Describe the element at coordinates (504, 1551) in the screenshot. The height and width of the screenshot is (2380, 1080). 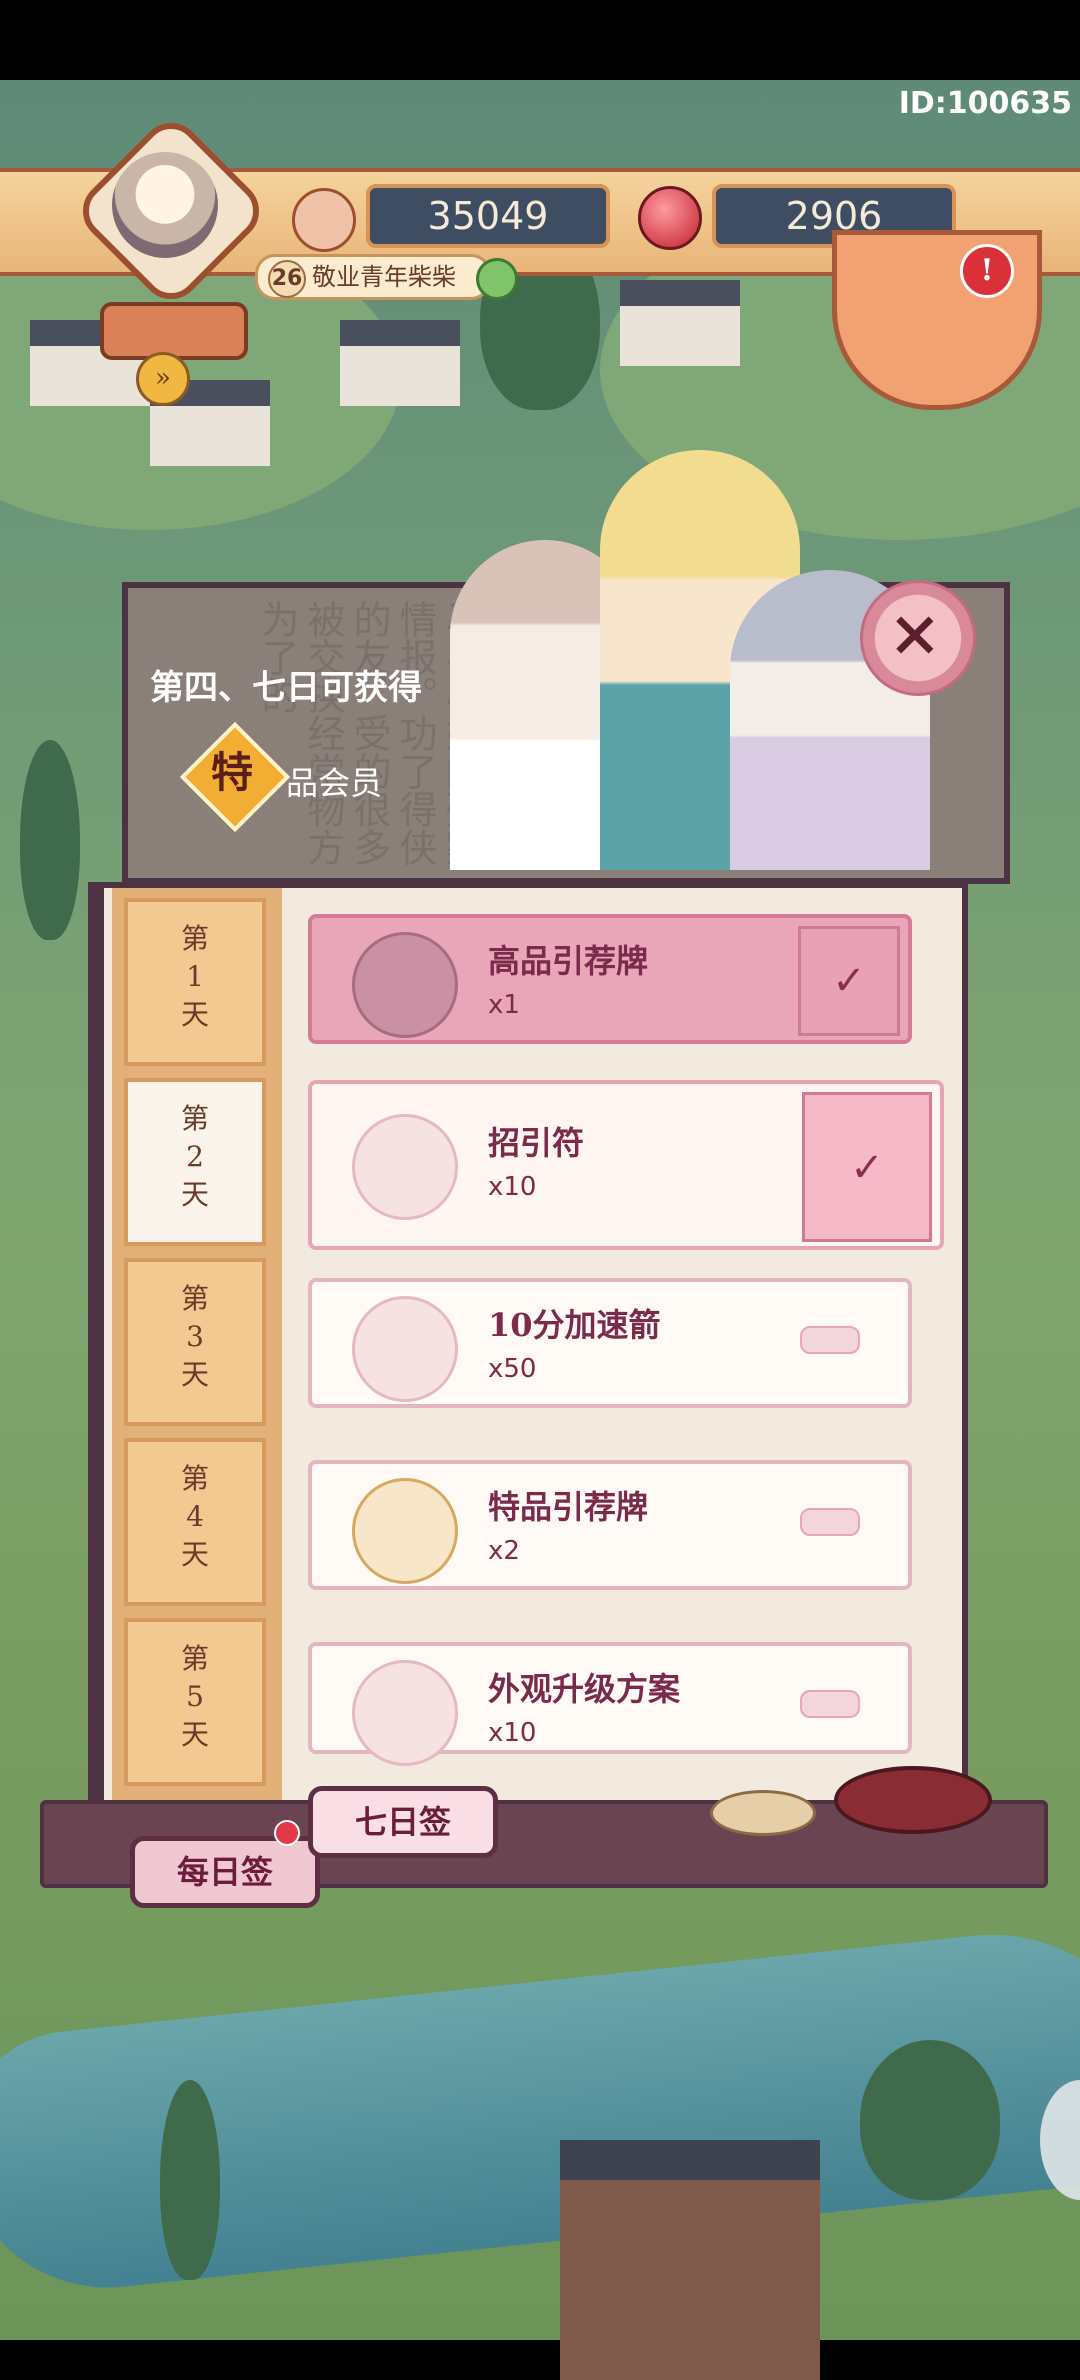
I see `reward-count: x2` at that location.